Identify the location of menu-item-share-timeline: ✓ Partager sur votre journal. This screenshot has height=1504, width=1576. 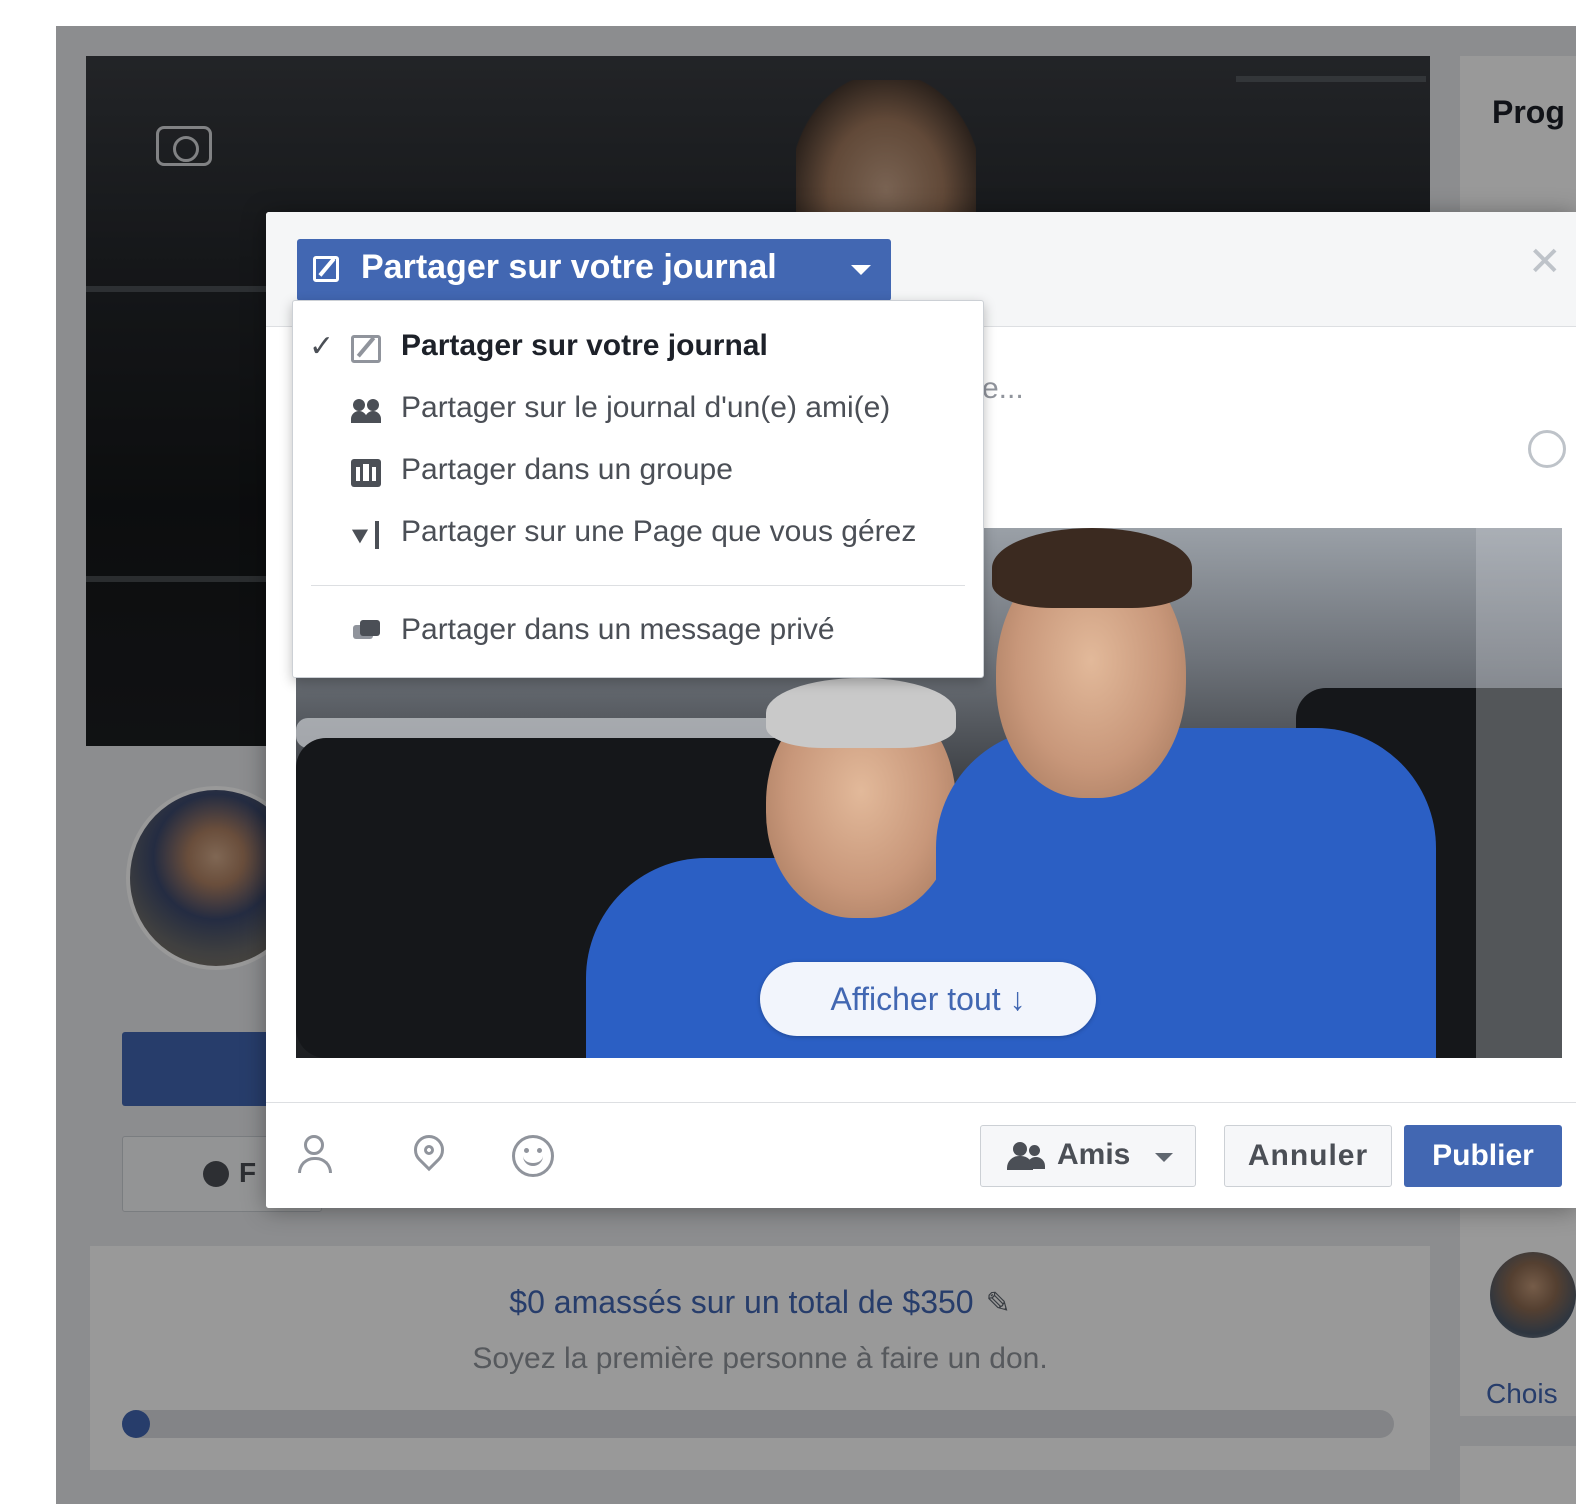
(638, 349).